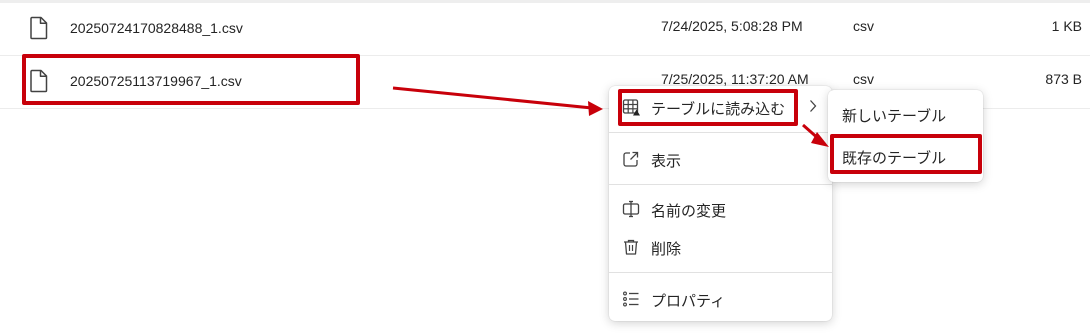 The height and width of the screenshot is (336, 1090). What do you see at coordinates (156, 81) in the screenshot?
I see `file-name: 20250725113719967_1.csv` at bounding box center [156, 81].